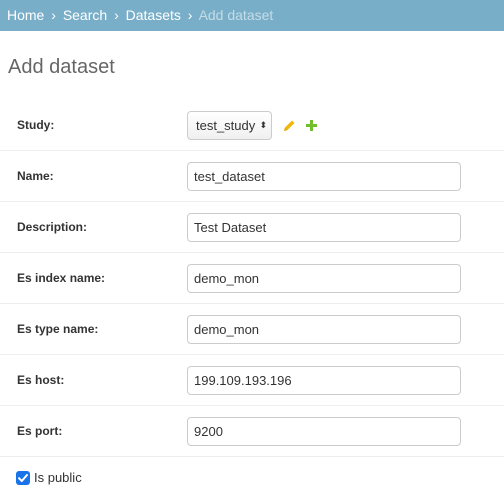 The image size is (504, 502). What do you see at coordinates (289, 126) in the screenshot?
I see `pencil-icon` at bounding box center [289, 126].